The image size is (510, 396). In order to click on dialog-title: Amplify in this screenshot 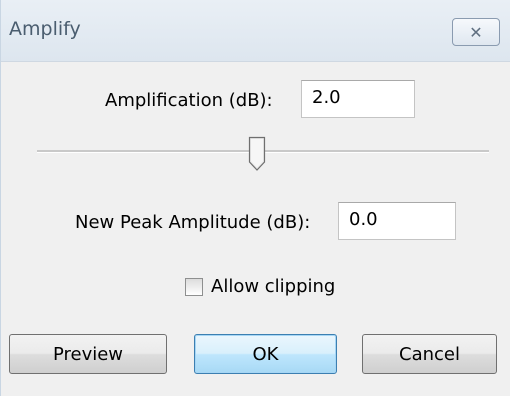, I will do `click(45, 29)`.